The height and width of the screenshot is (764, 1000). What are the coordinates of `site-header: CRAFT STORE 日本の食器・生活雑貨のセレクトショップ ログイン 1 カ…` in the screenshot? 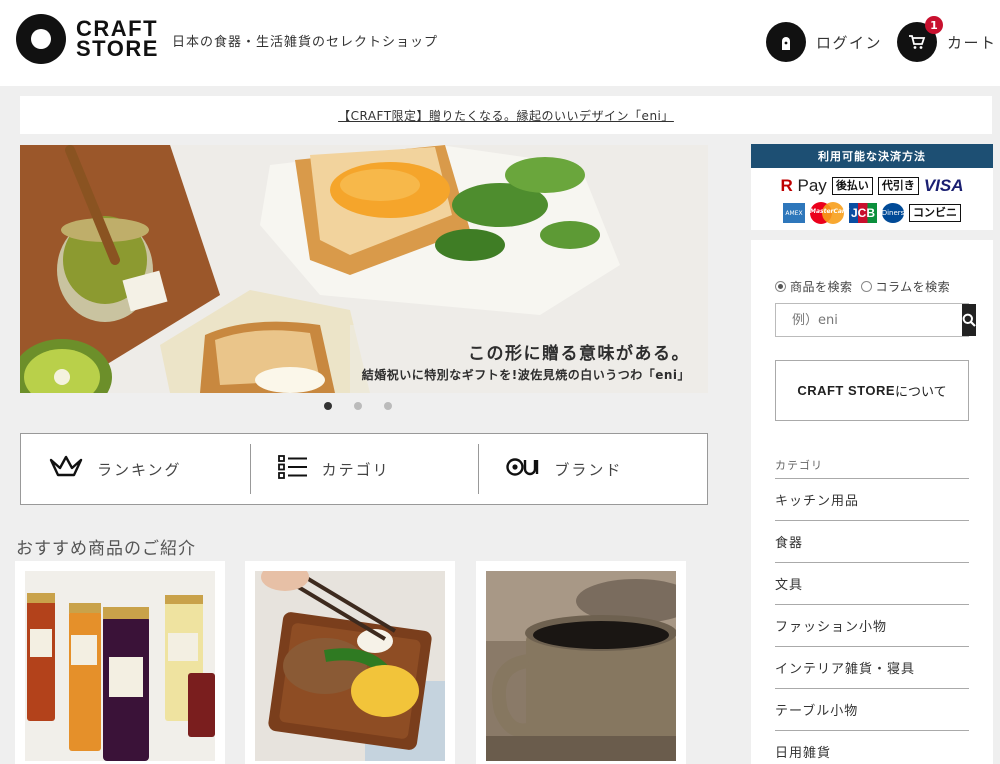 It's located at (500, 43).